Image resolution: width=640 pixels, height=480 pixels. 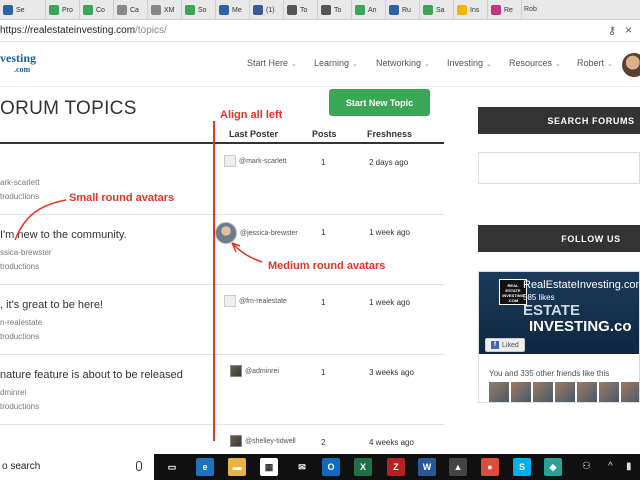 I want to click on page-title: ORUM TOPICS, so click(x=68, y=108).